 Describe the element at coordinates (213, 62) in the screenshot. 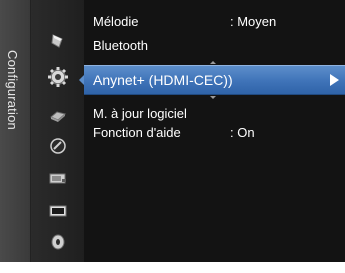

I see `scroll-up-indicator` at that location.